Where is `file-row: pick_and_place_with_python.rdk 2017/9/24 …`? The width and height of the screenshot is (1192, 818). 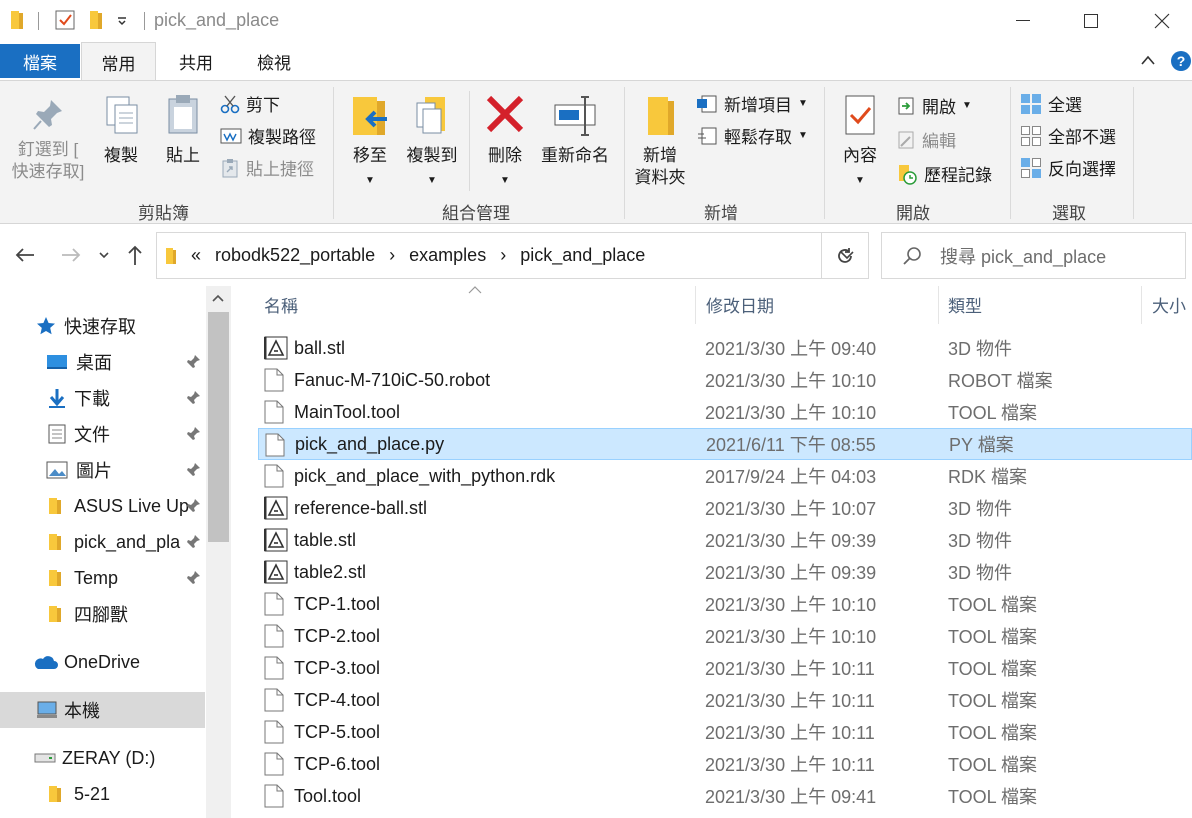
file-row: pick_and_place_with_python.rdk 2017/9/24 … is located at coordinates (725, 476).